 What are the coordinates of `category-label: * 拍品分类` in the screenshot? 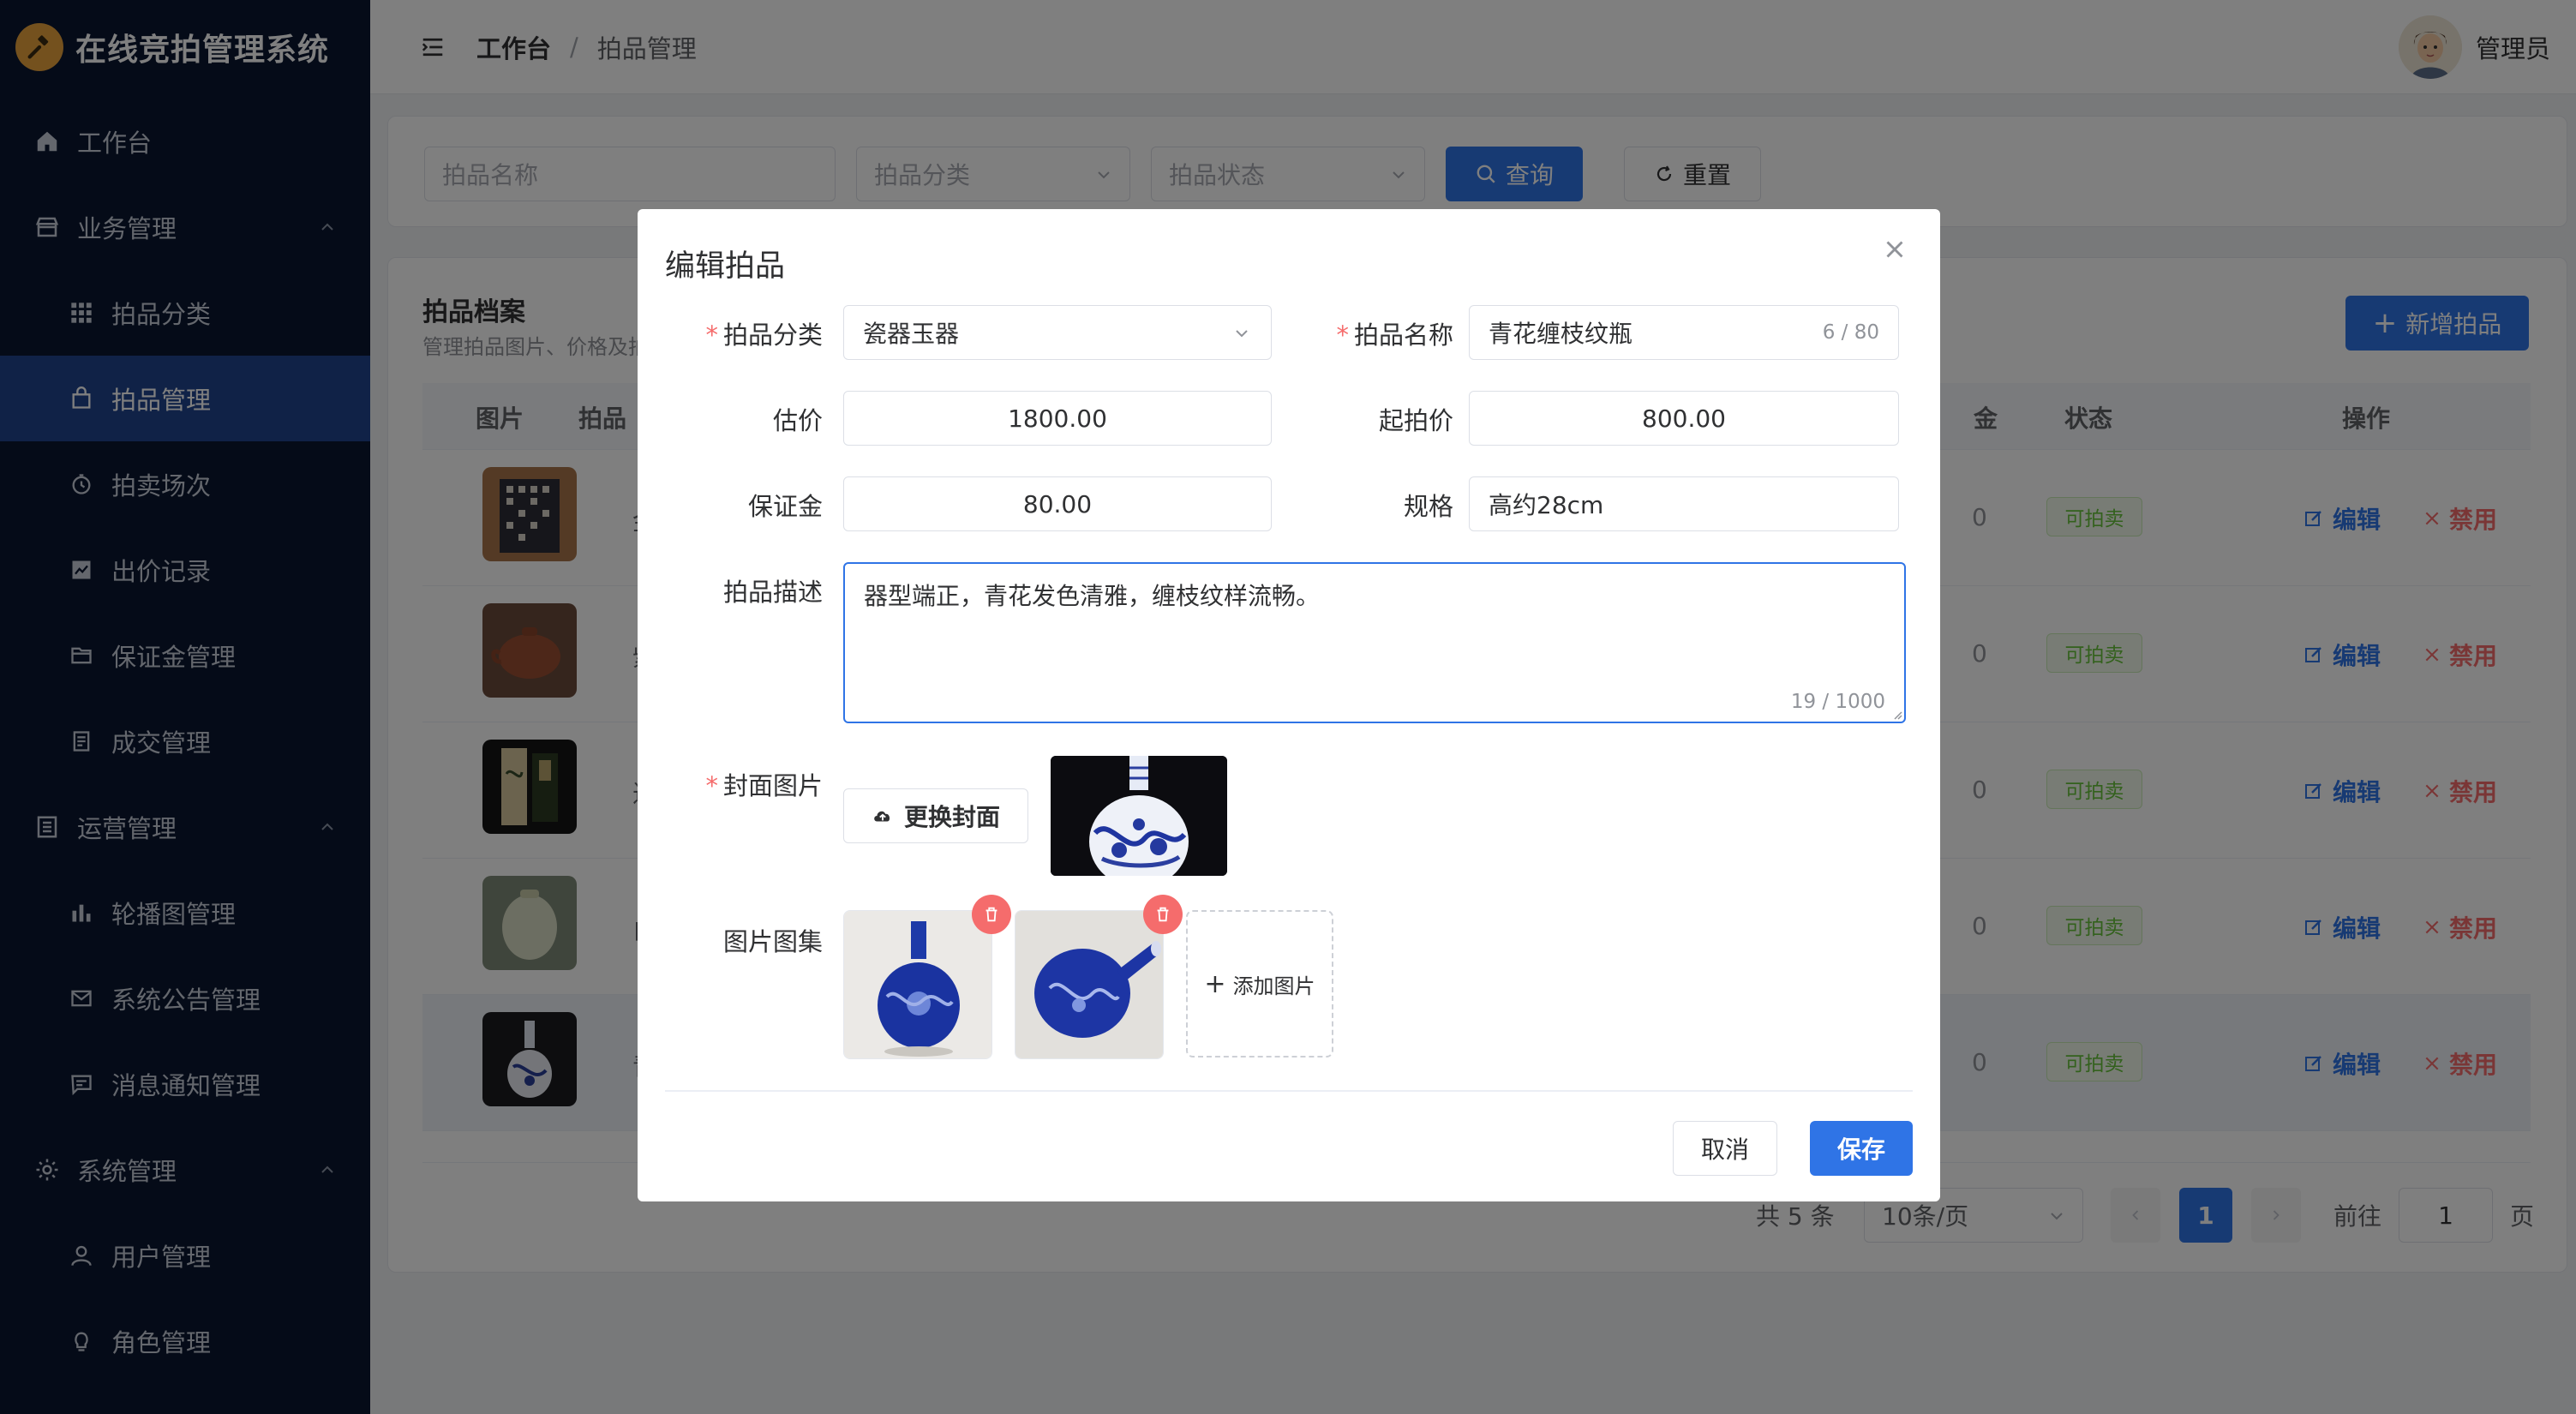 It's located at (764, 335).